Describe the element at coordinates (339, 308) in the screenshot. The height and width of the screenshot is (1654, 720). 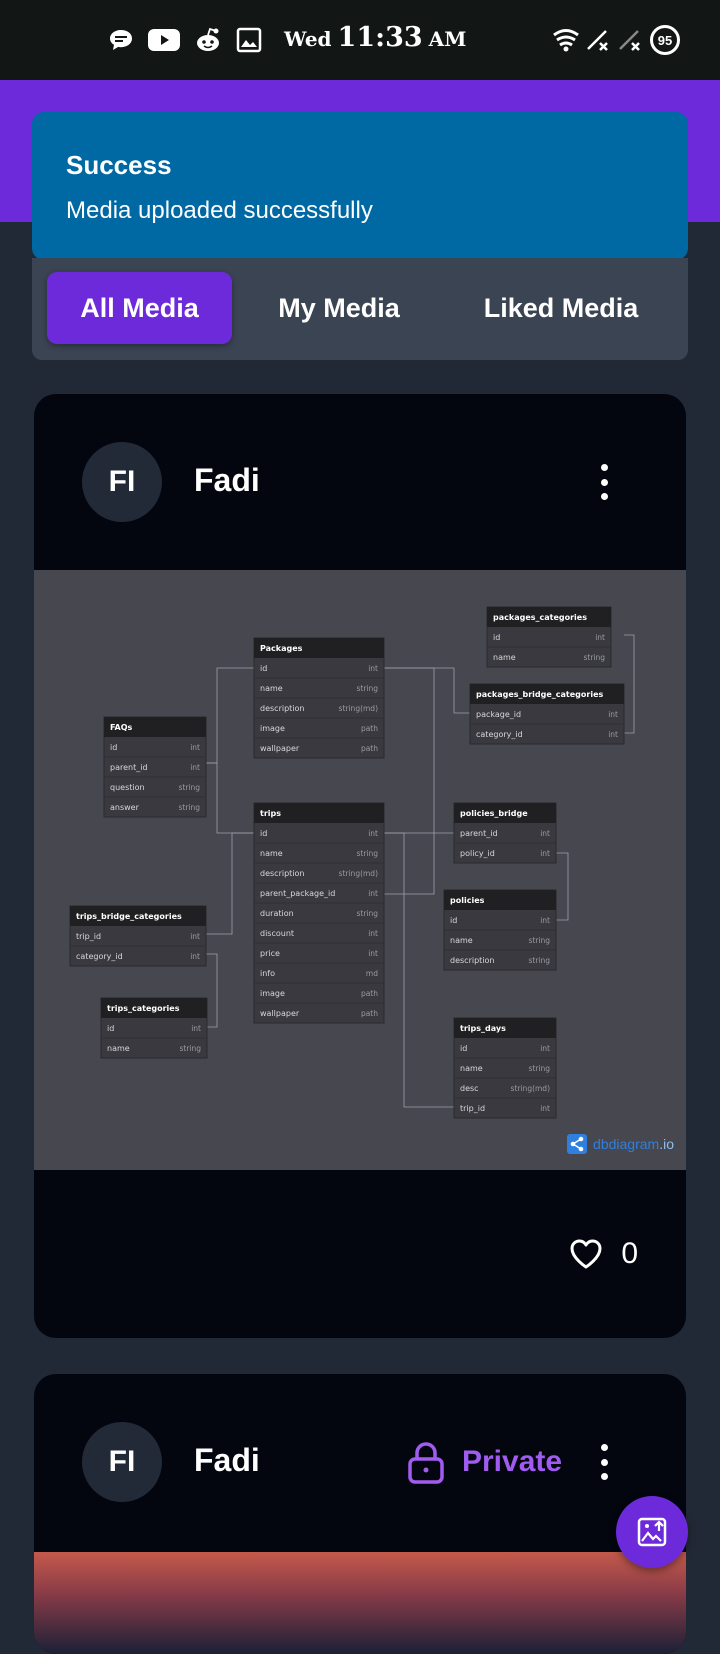
I see `tab-my-media: My Media` at that location.